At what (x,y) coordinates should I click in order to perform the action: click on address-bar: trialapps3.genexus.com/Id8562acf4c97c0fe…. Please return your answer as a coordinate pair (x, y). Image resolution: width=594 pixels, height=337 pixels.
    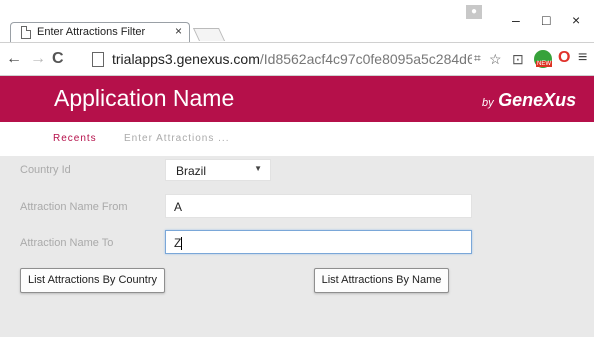
    Looking at the image, I should click on (292, 59).